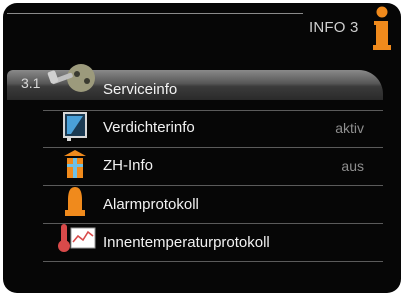 Image resolution: width=405 pixels, height=297 pixels. I want to click on menu-item-label: Serviceinfo, so click(140, 89).